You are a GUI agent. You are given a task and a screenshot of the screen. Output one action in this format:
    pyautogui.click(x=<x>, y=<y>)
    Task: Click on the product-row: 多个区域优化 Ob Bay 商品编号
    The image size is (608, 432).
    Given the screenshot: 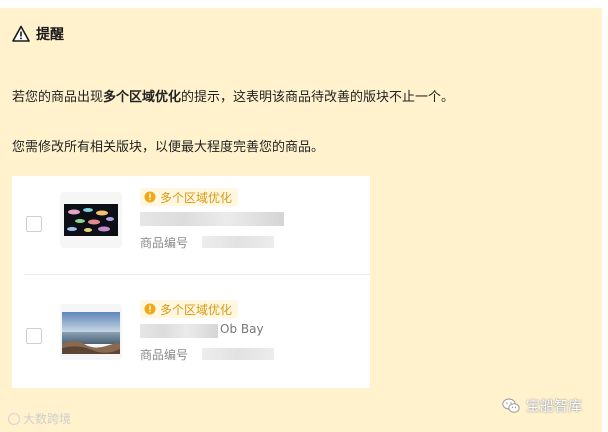 What is the action you would take?
    pyautogui.click(x=191, y=343)
    